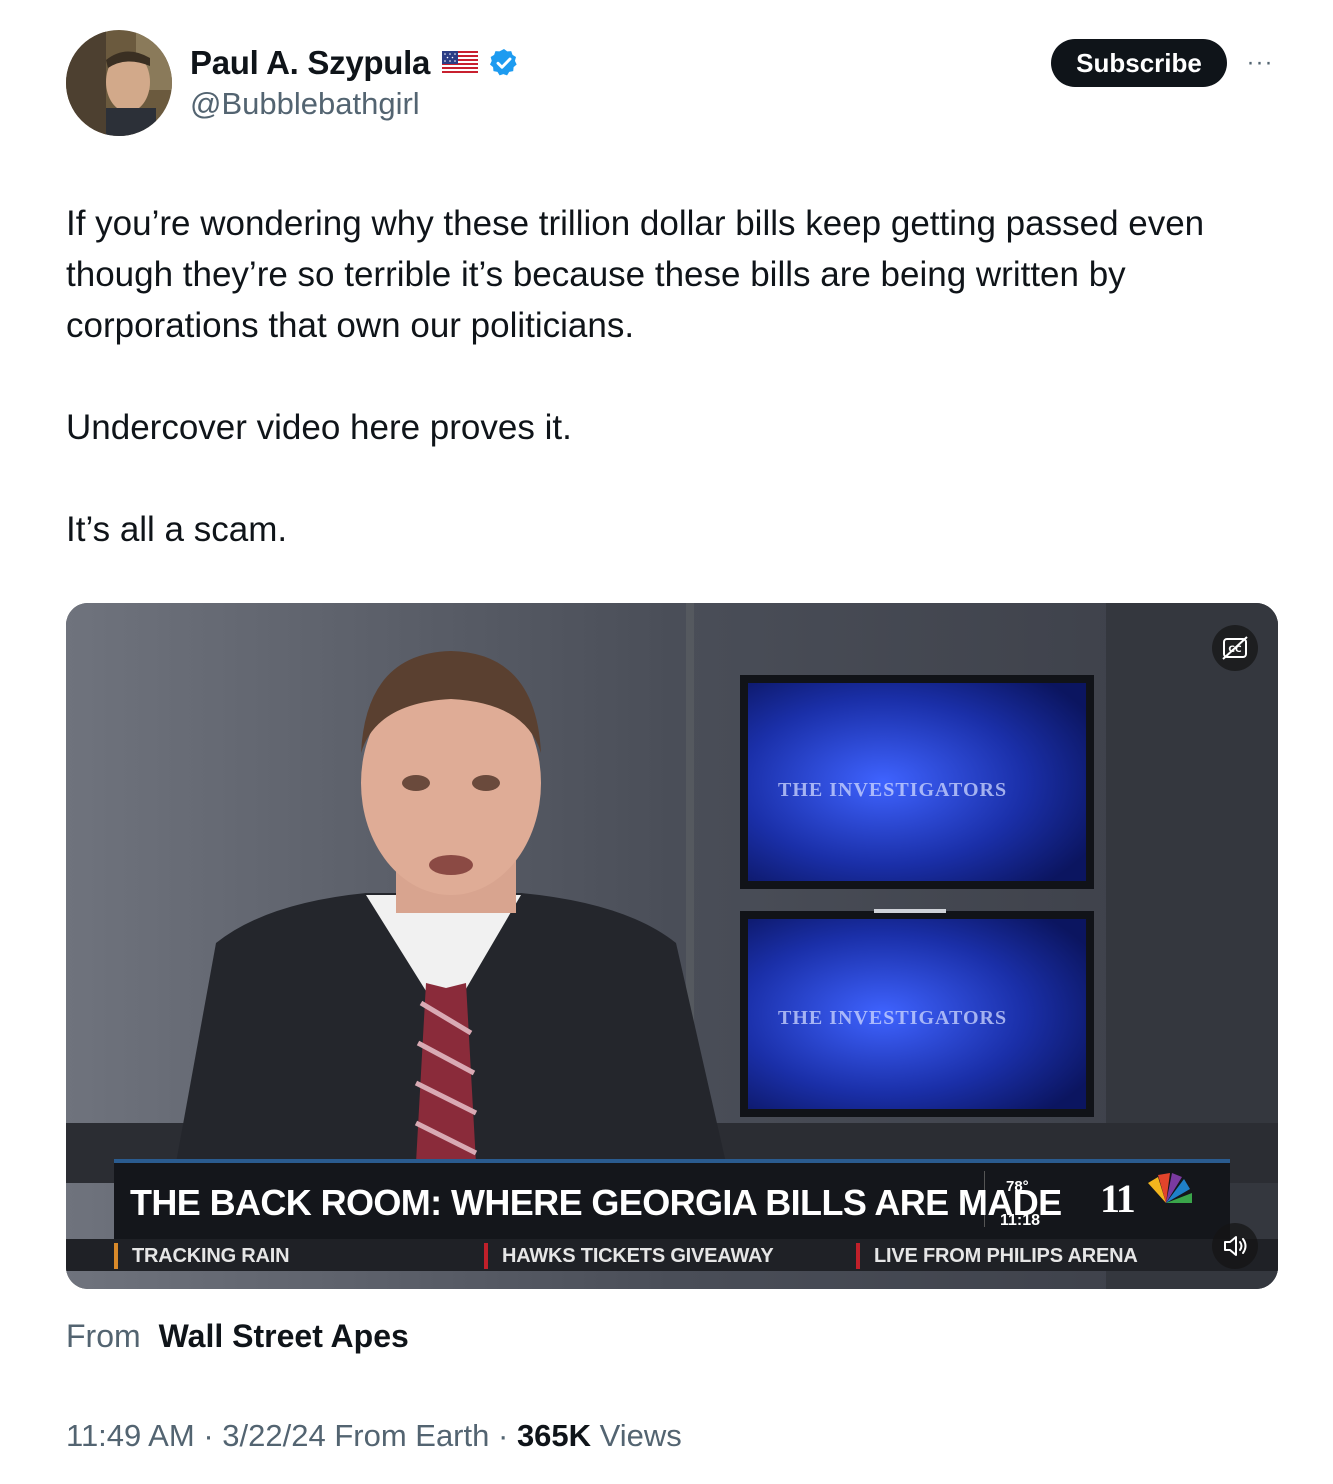 Image resolution: width=1333 pixels, height=1484 pixels. I want to click on avatar, so click(119, 83).